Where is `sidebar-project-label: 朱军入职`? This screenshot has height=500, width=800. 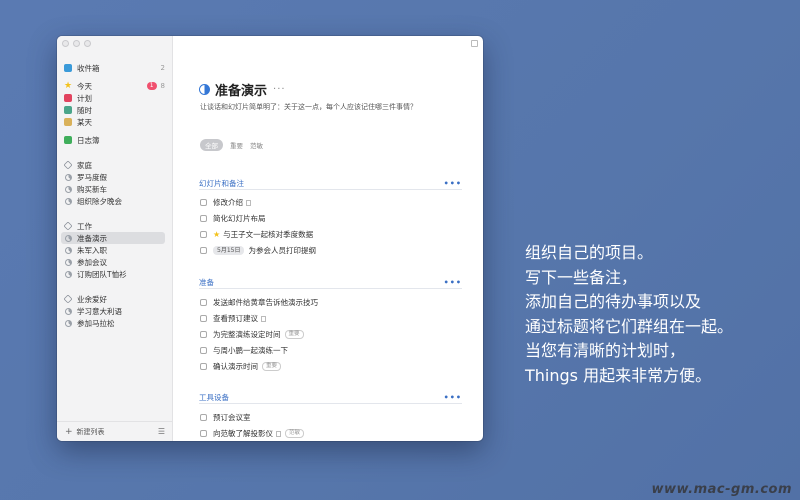
sidebar-project-label: 朱军入职 is located at coordinates (92, 250).